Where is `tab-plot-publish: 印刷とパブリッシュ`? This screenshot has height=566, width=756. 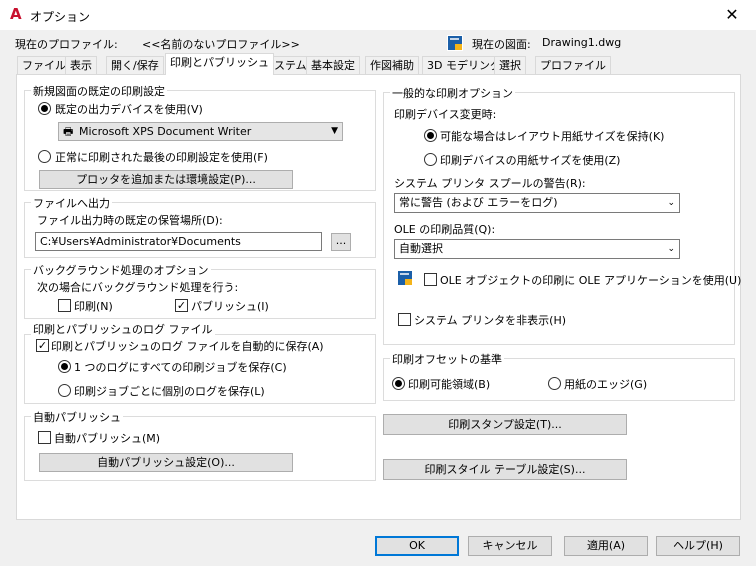 tab-plot-publish: 印刷とパブリッシュ is located at coordinates (219, 64).